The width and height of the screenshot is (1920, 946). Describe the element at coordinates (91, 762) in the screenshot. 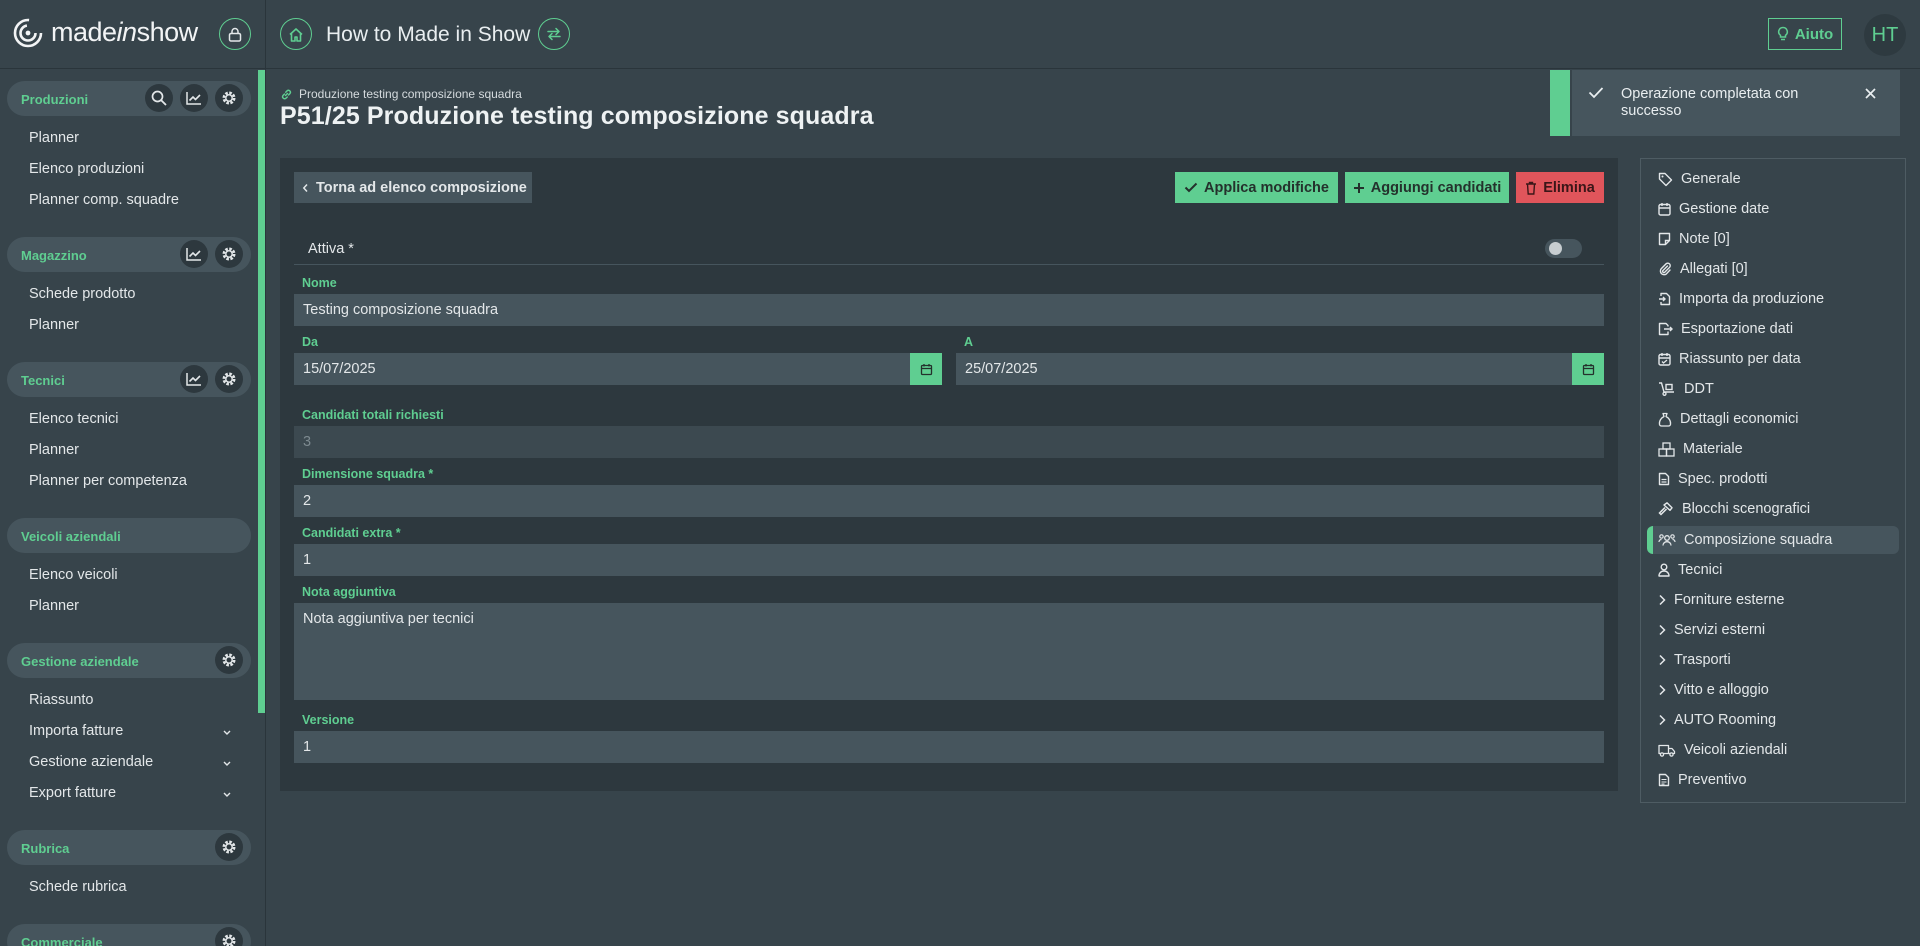

I see `sidebar-item-gestione-aziendale: Gestione aziendale` at that location.